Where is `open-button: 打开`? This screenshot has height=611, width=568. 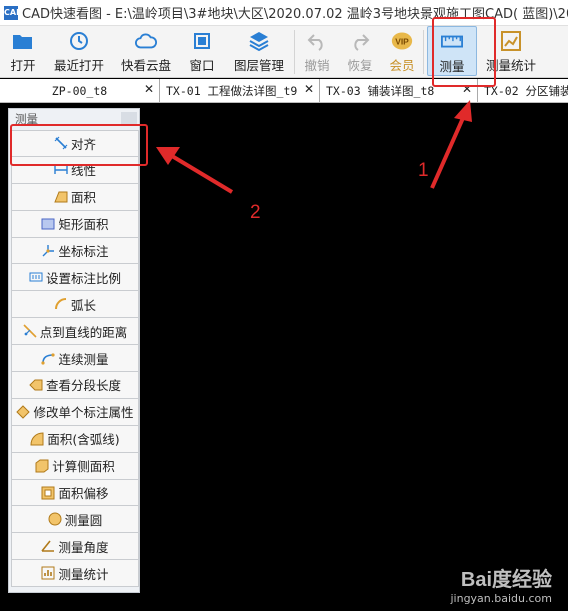
open-button: 打开 is located at coordinates (23, 51).